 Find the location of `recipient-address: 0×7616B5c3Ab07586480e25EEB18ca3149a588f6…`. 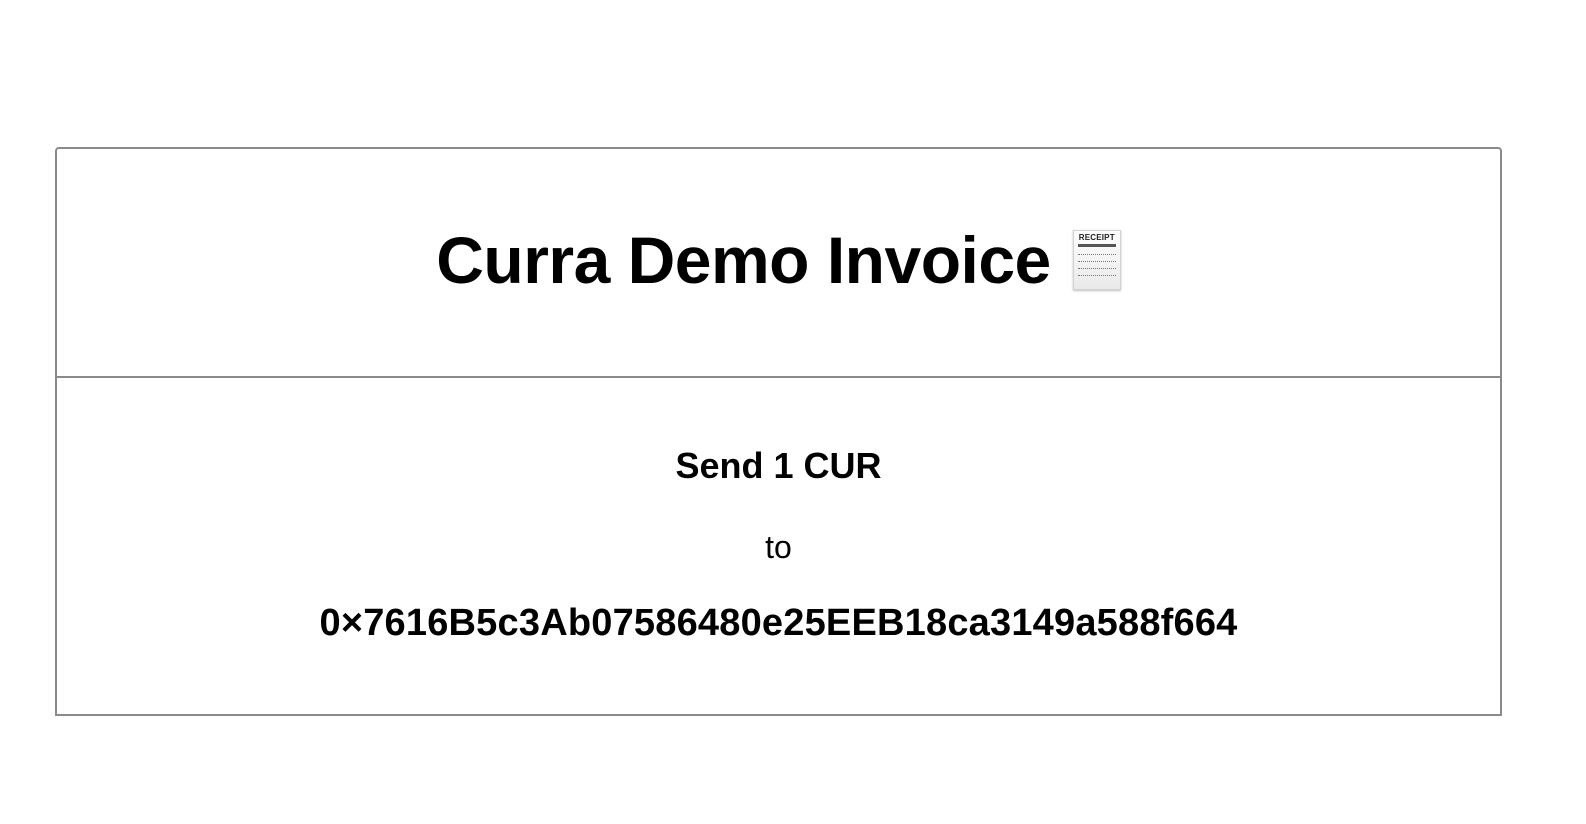

recipient-address: 0×7616B5c3Ab07586480e25EEB18ca3149a588f6… is located at coordinates (778, 623).